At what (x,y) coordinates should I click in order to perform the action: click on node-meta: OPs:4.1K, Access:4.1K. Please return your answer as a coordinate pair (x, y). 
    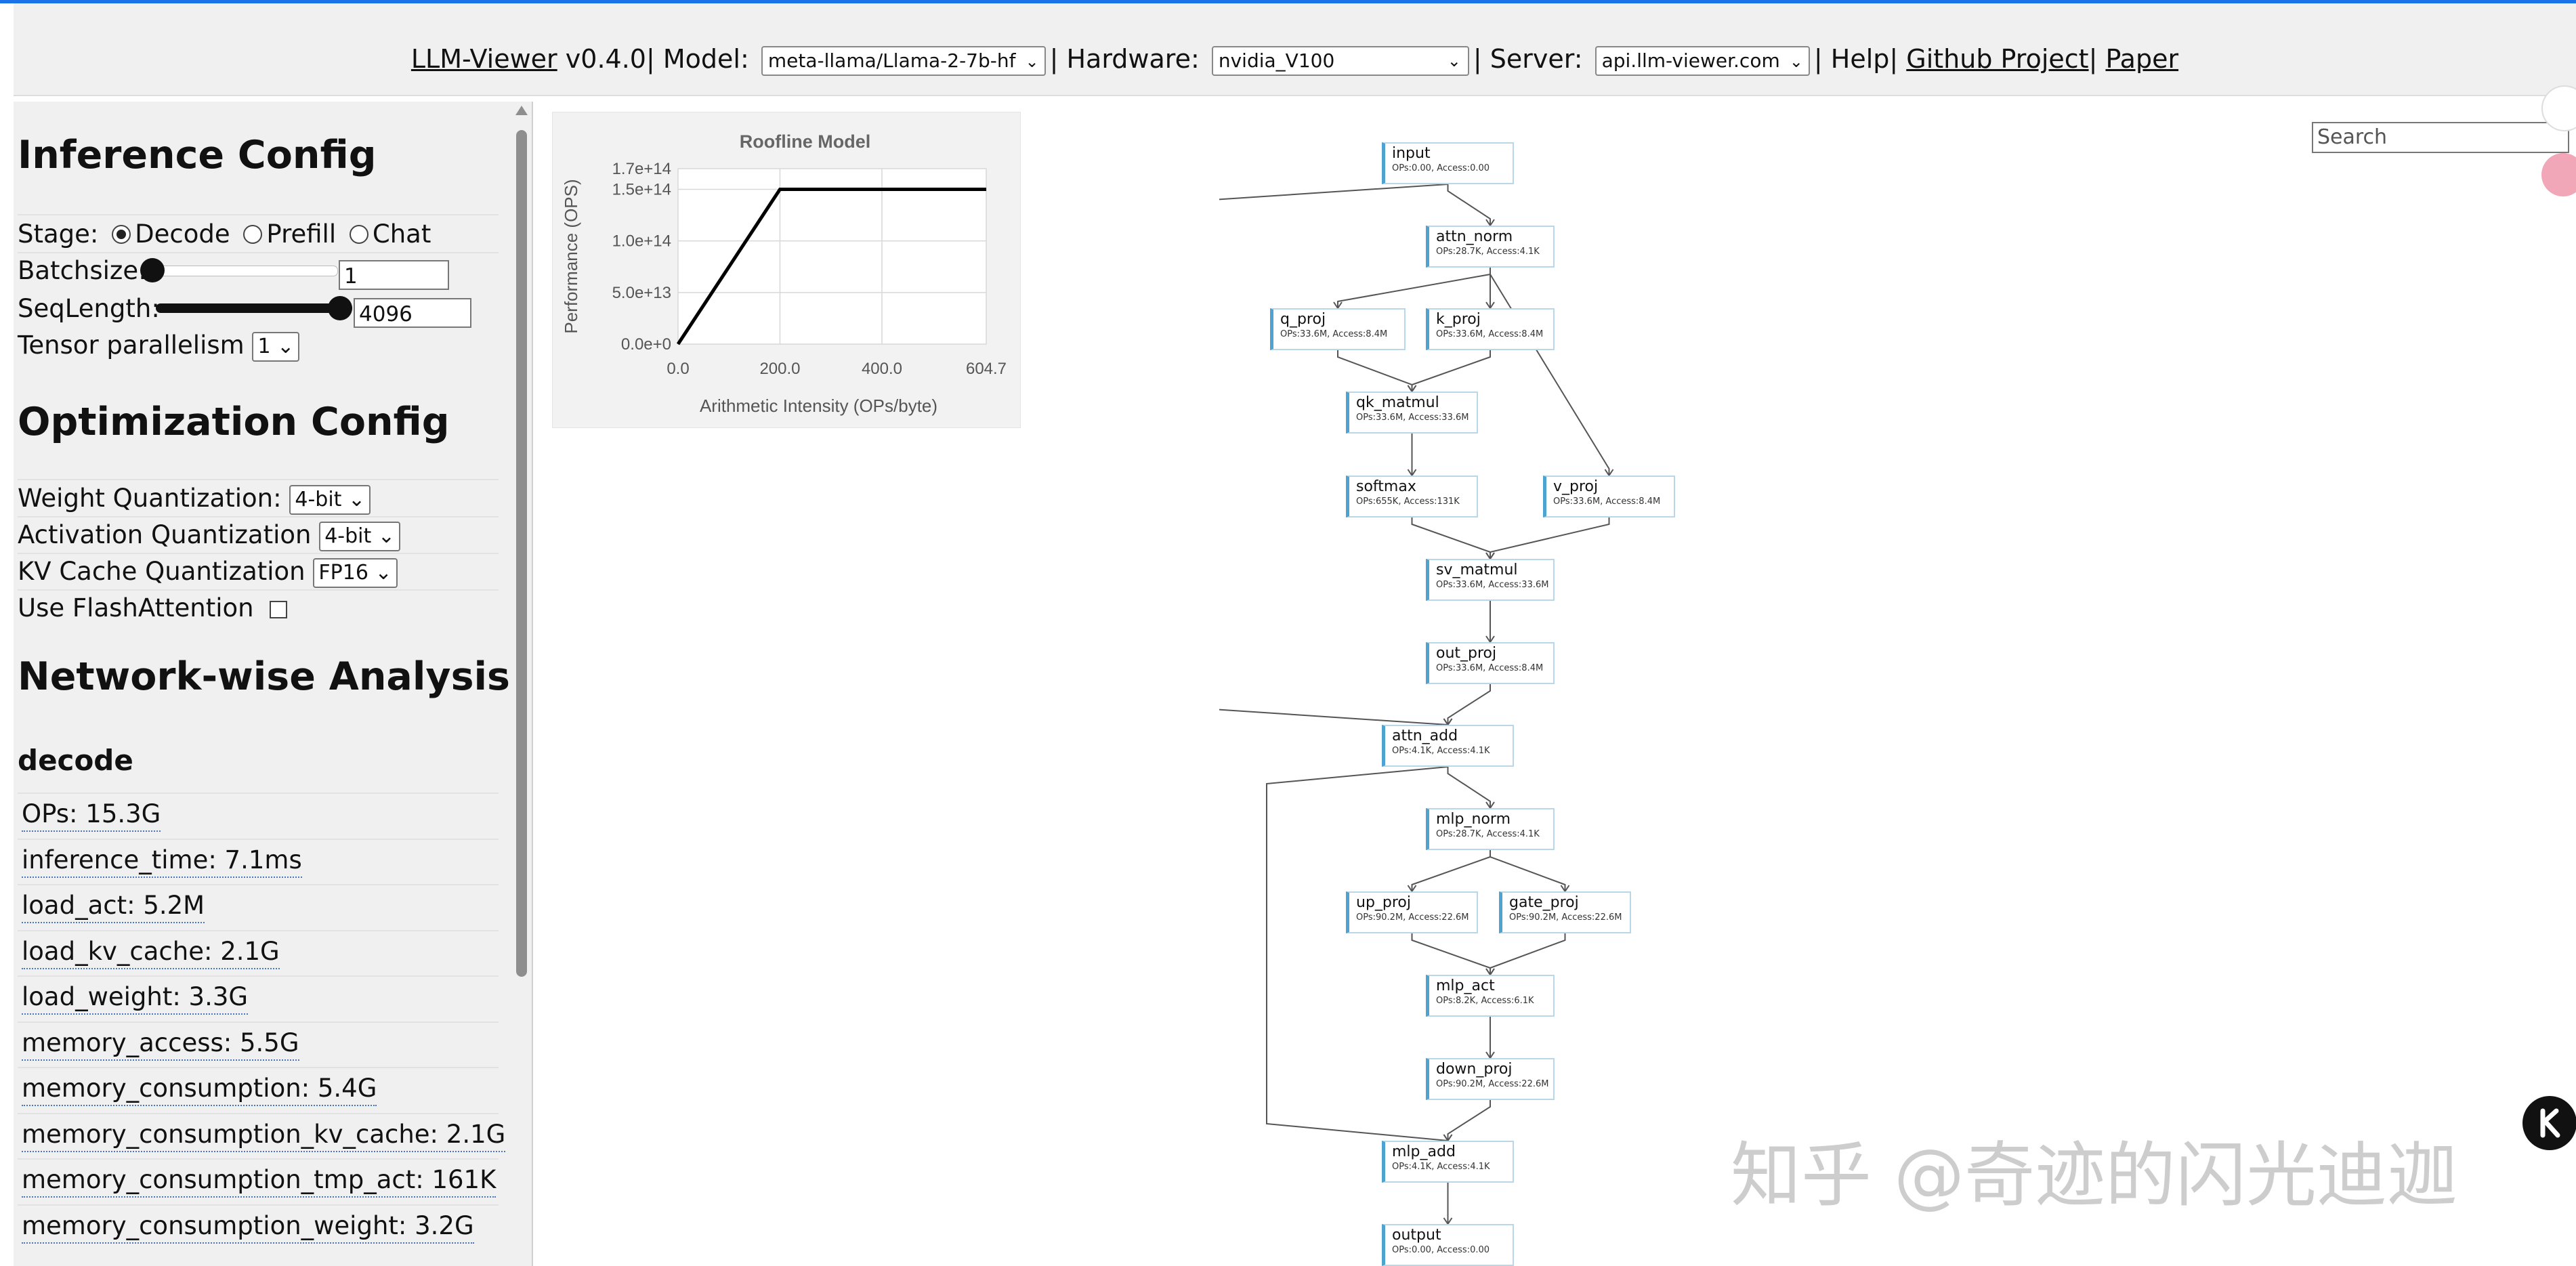
    Looking at the image, I should click on (1441, 1167).